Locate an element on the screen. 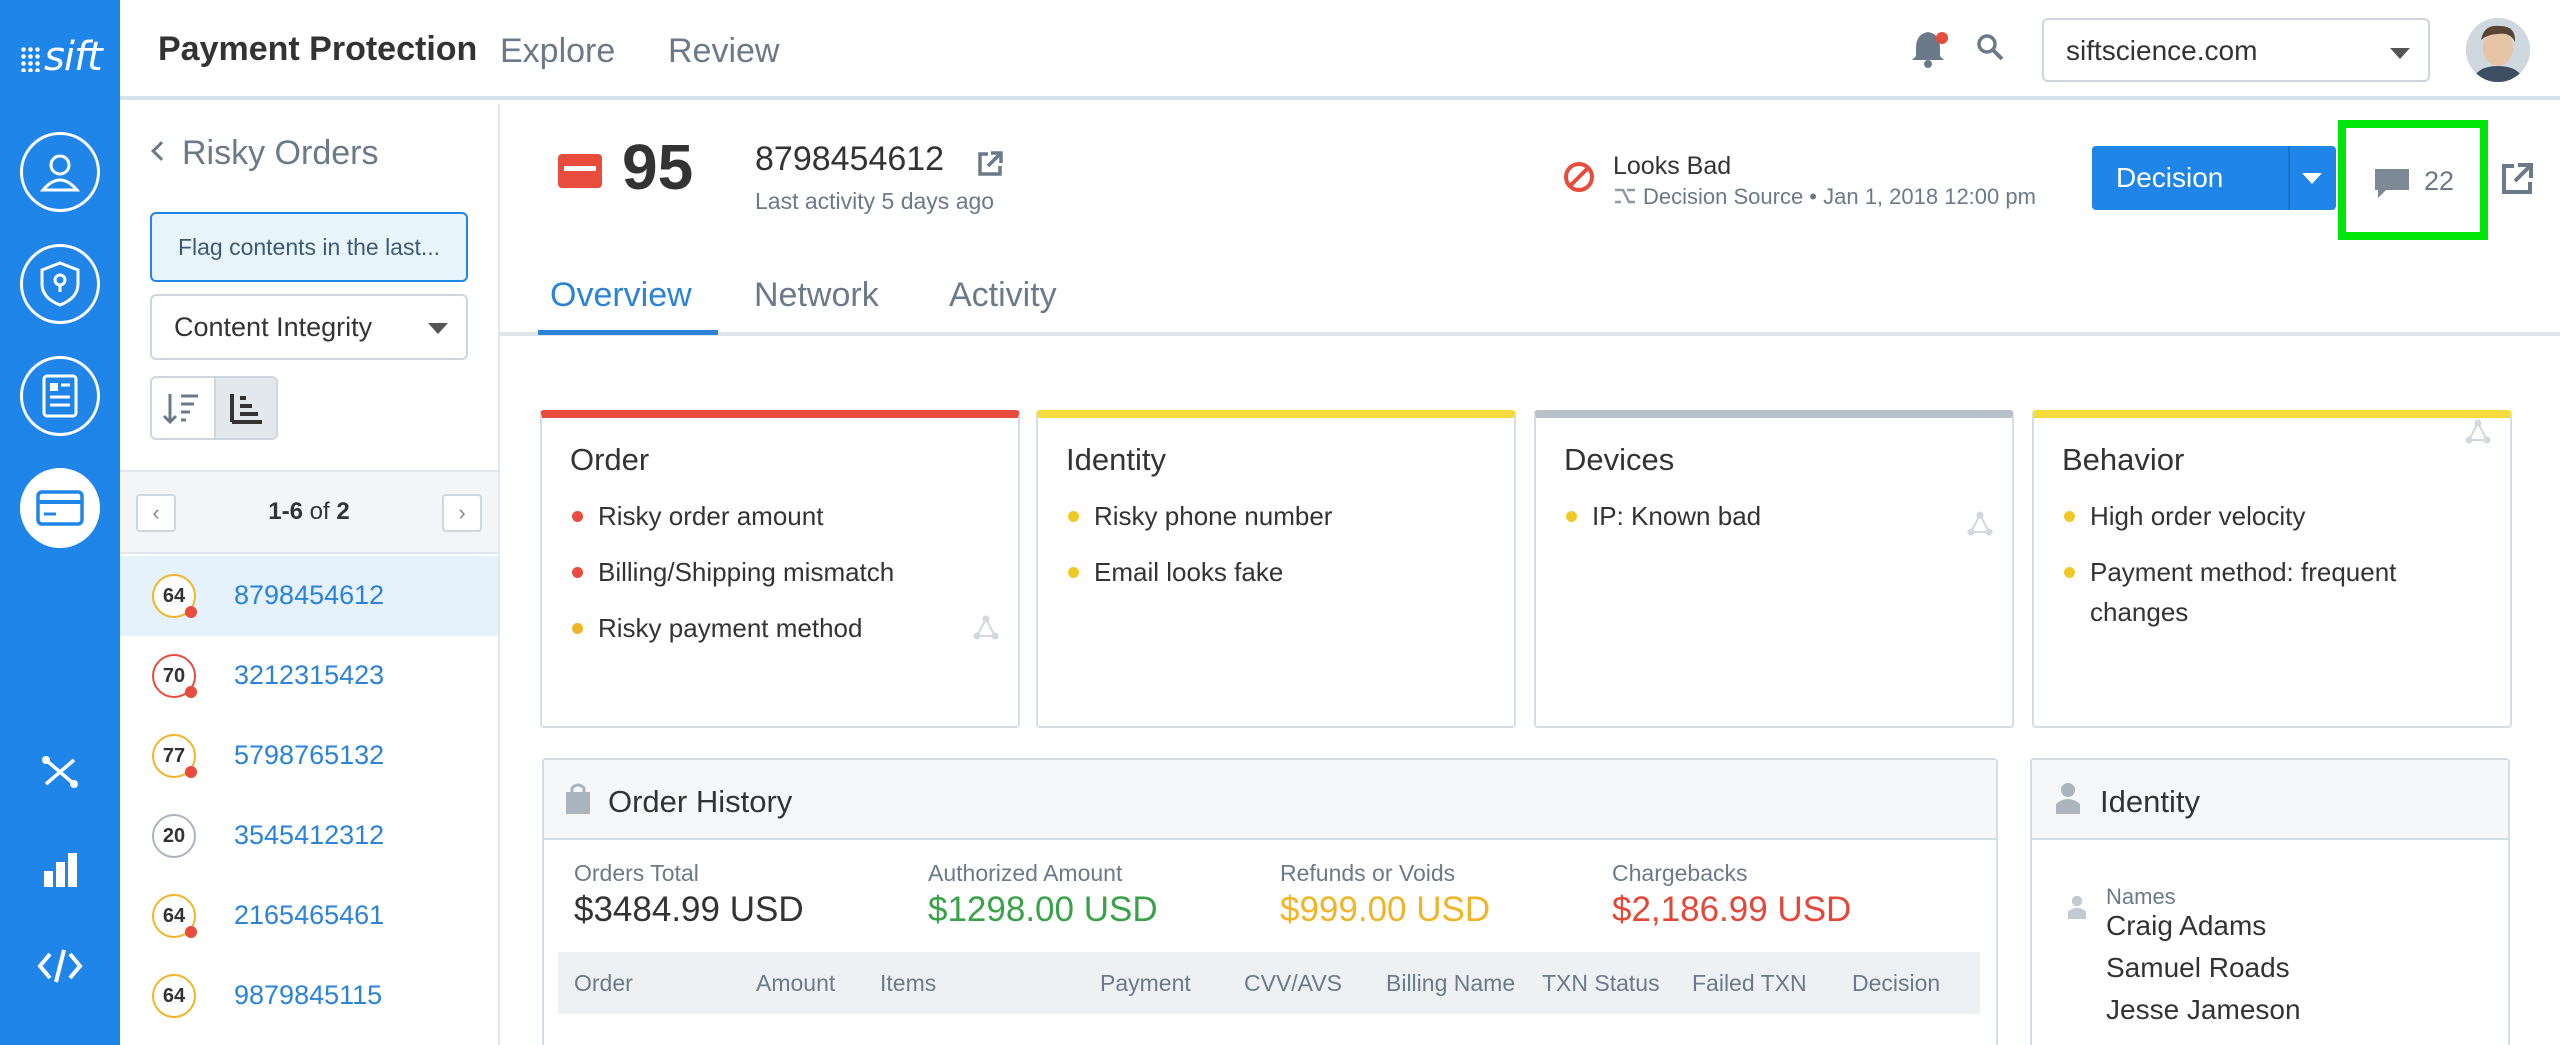  signal-item: Risky payment method is located at coordinates (785, 628).